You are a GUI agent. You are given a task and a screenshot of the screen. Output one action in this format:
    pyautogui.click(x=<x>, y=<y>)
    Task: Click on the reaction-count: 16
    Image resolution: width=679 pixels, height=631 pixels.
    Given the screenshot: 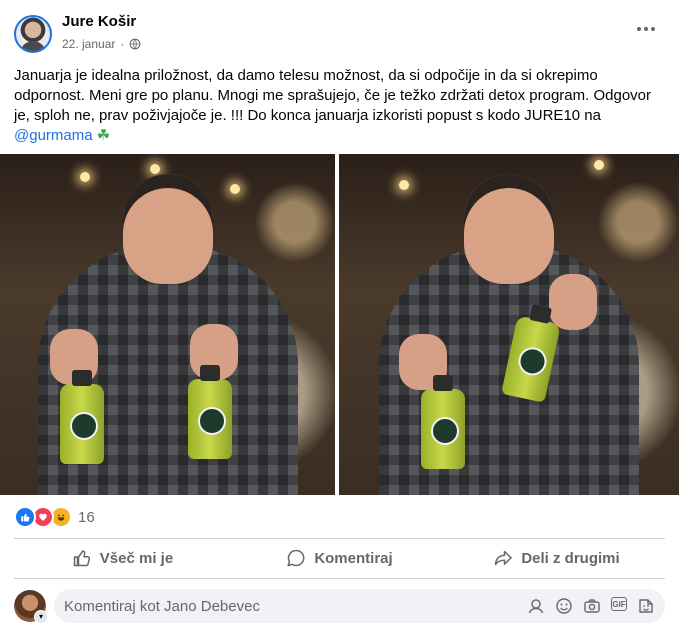 What is the action you would take?
    pyautogui.click(x=86, y=517)
    